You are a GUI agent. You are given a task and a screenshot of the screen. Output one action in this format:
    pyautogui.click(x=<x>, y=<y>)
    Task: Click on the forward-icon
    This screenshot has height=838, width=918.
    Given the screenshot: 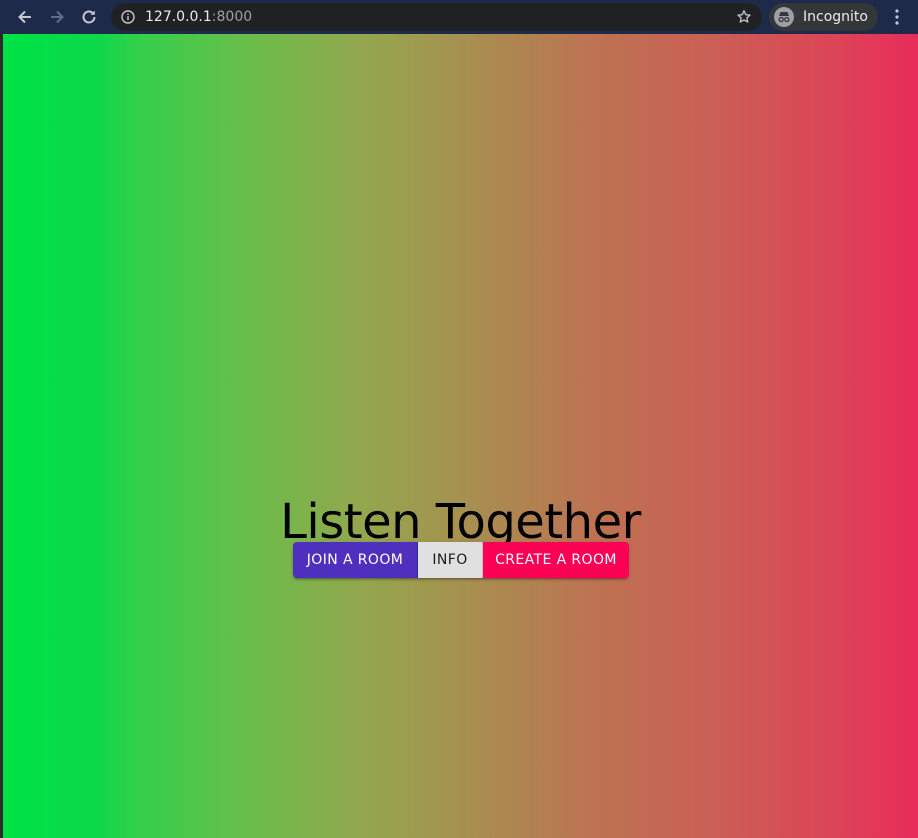 What is the action you would take?
    pyautogui.click(x=57, y=17)
    